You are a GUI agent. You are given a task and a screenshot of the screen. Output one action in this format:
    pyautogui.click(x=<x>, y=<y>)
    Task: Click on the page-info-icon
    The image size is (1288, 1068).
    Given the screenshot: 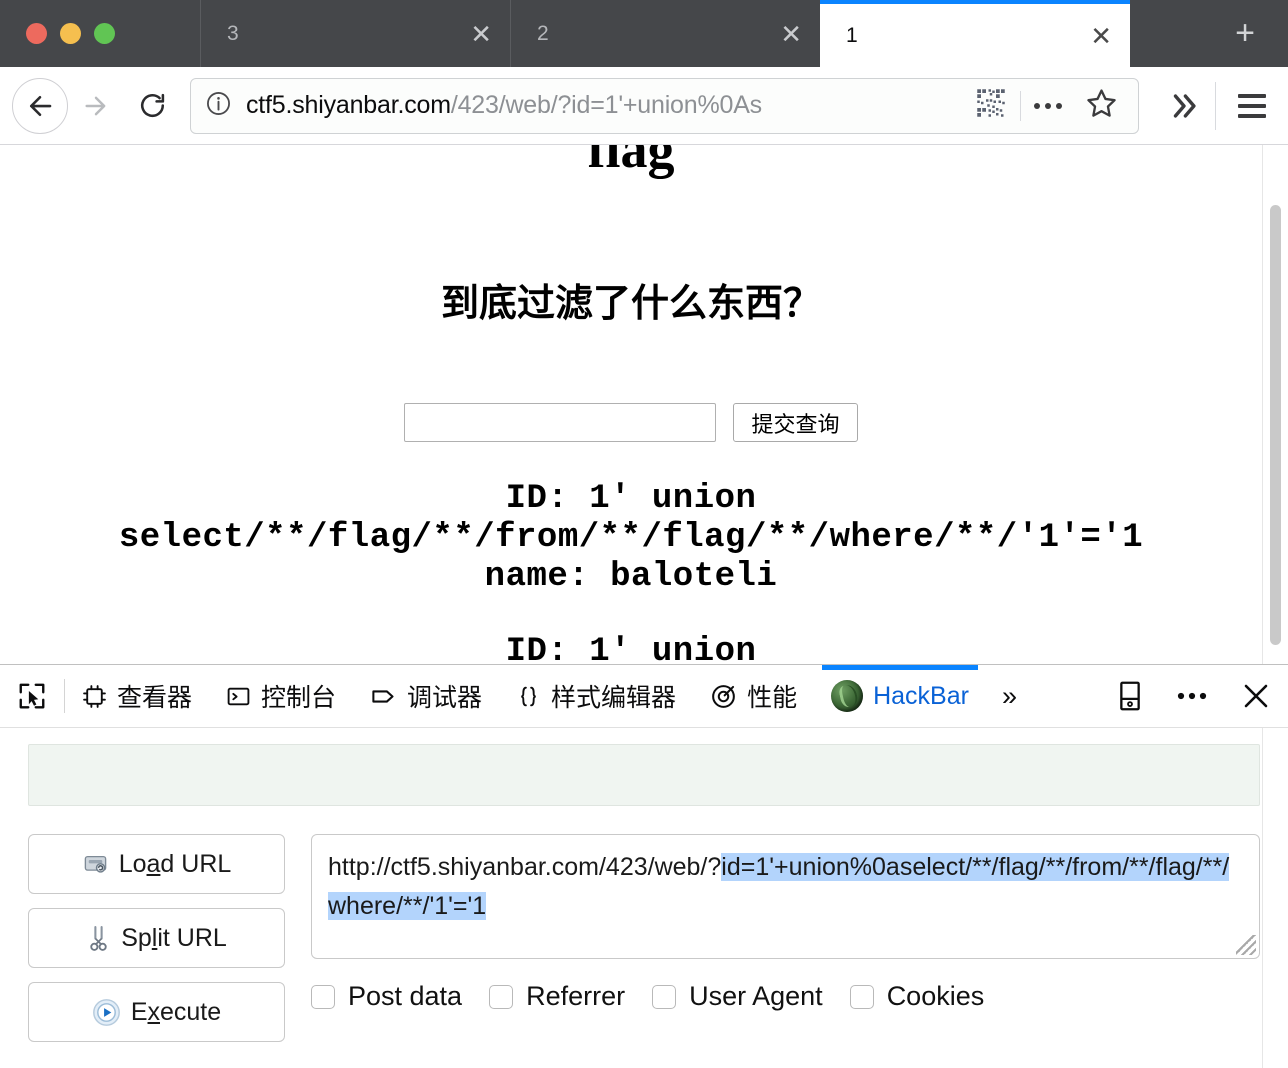 What is the action you would take?
    pyautogui.click(x=218, y=106)
    